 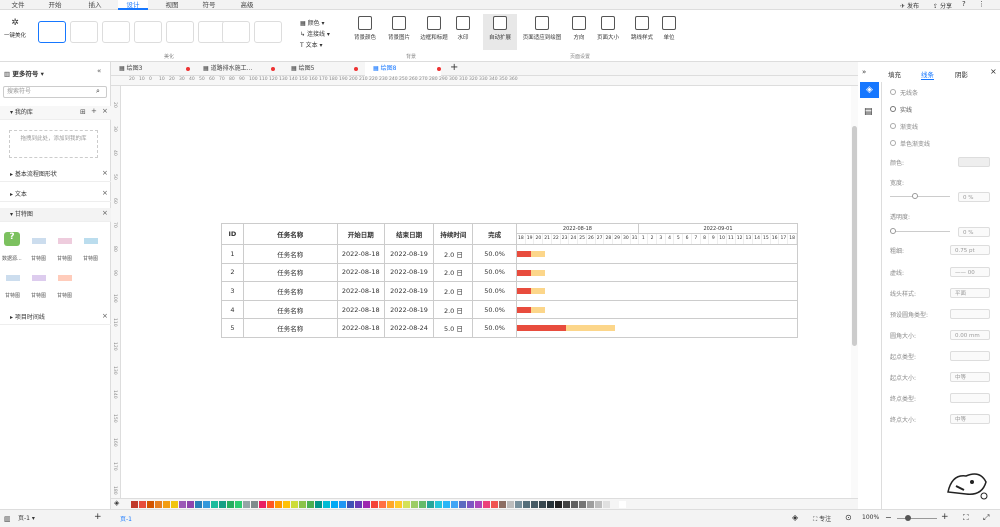 I want to click on border-title-button: 边框和标题, so click(x=434, y=28).